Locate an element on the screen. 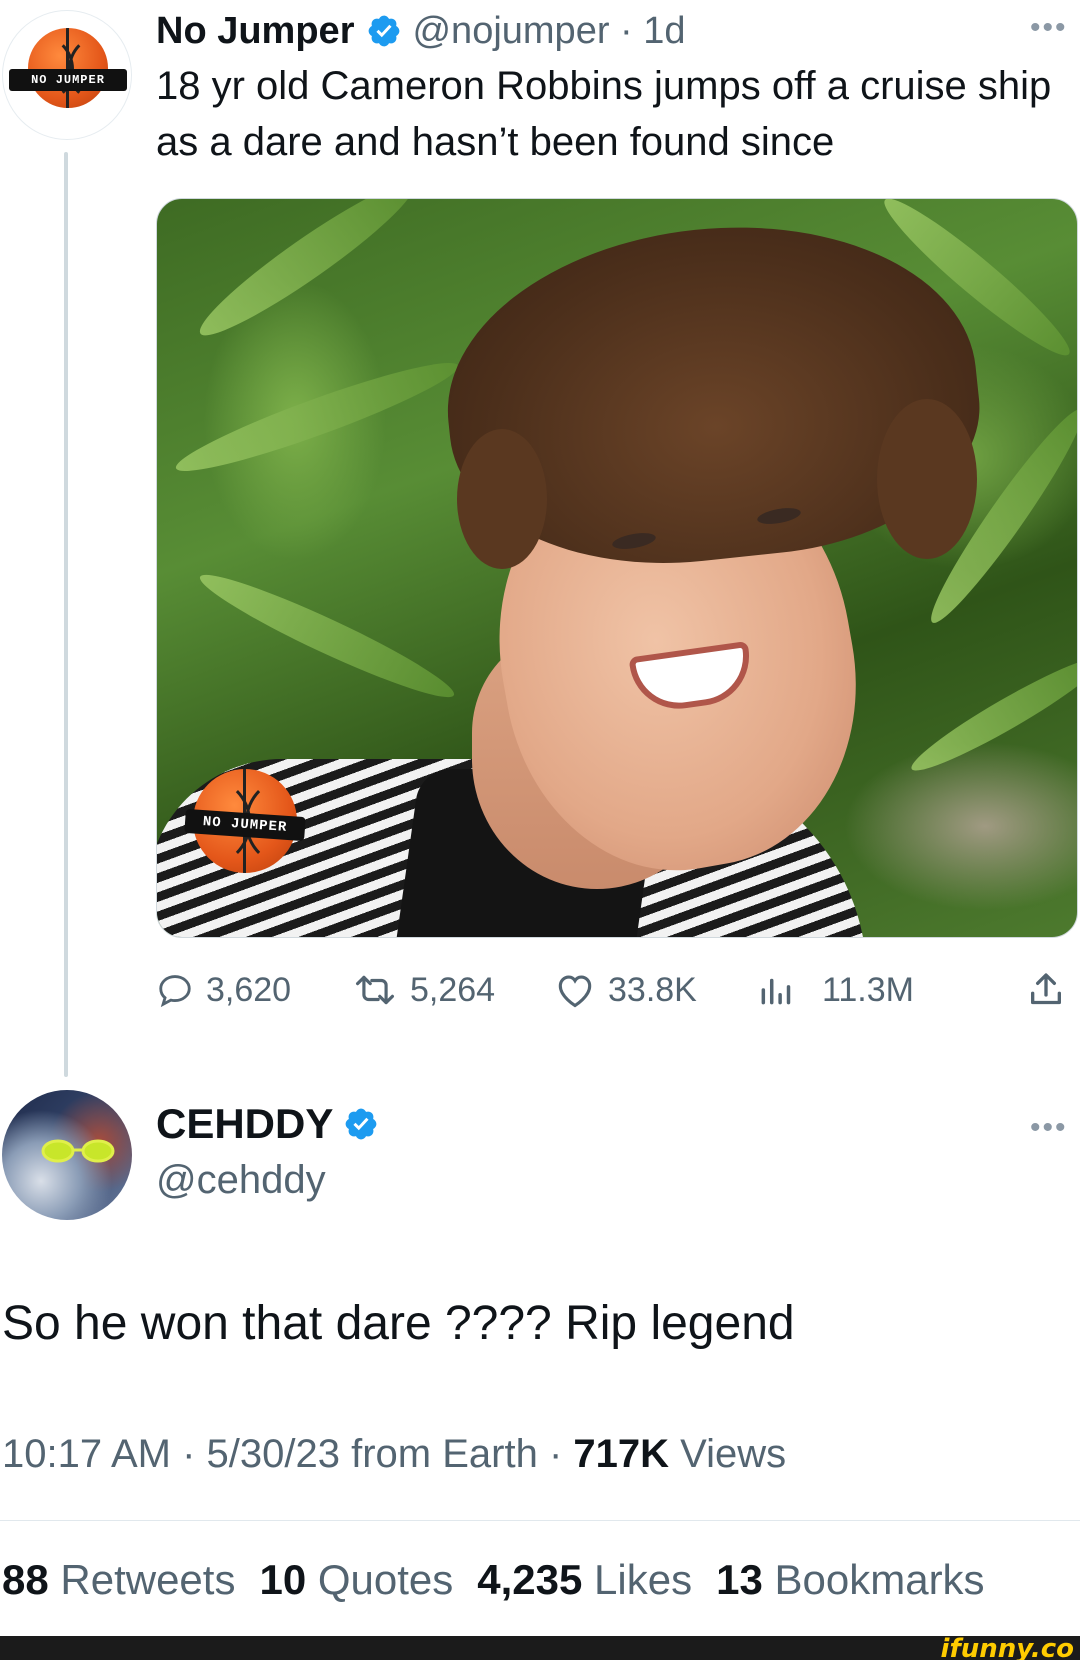 The width and height of the screenshot is (1080, 1660). reply-author-handle: @cehddy is located at coordinates (241, 1180).